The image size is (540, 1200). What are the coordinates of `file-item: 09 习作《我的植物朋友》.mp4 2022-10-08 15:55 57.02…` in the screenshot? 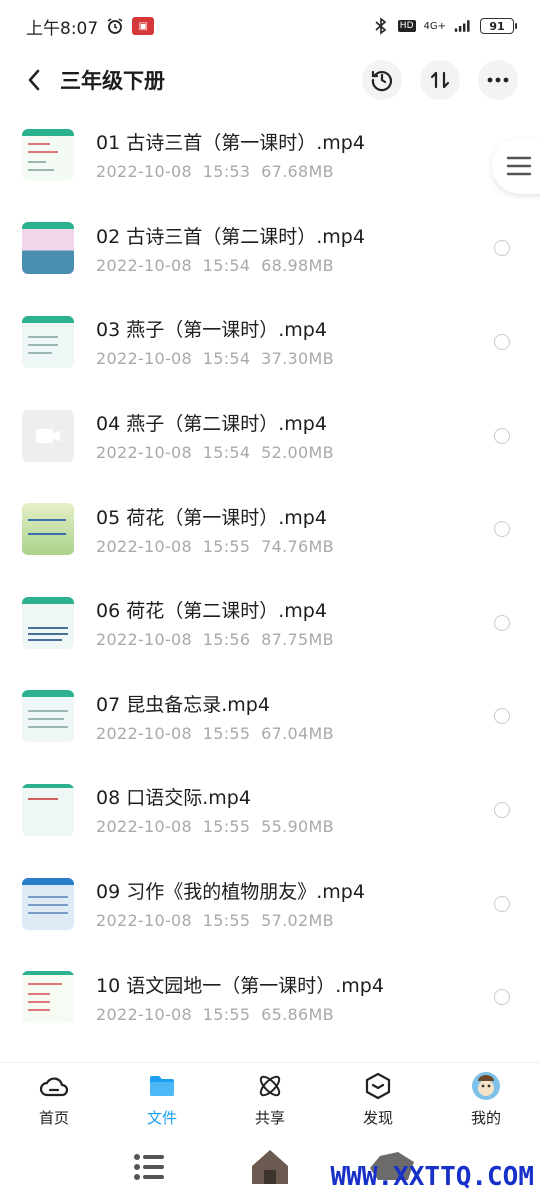 It's located at (270, 904).